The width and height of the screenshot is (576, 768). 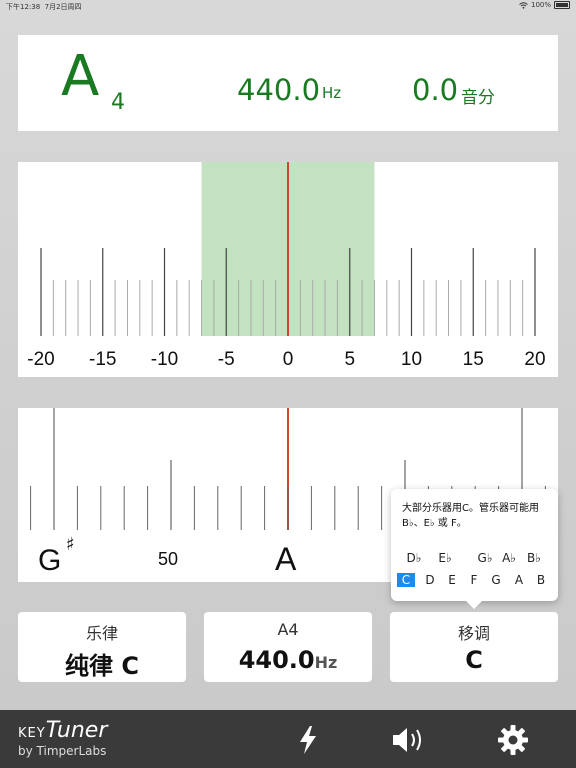 What do you see at coordinates (414, 558) in the screenshot?
I see `key-option: D♭` at bounding box center [414, 558].